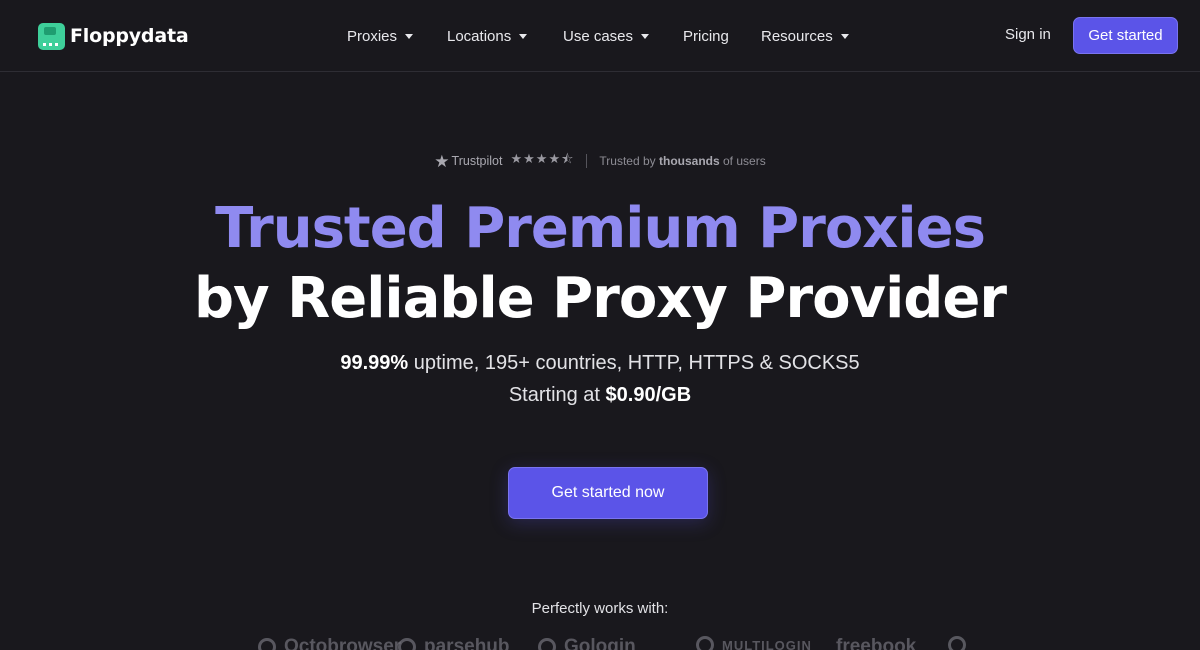 Image resolution: width=1200 pixels, height=650 pixels. I want to click on hero-title-line-1: Trusted Premium Proxies, so click(600, 228).